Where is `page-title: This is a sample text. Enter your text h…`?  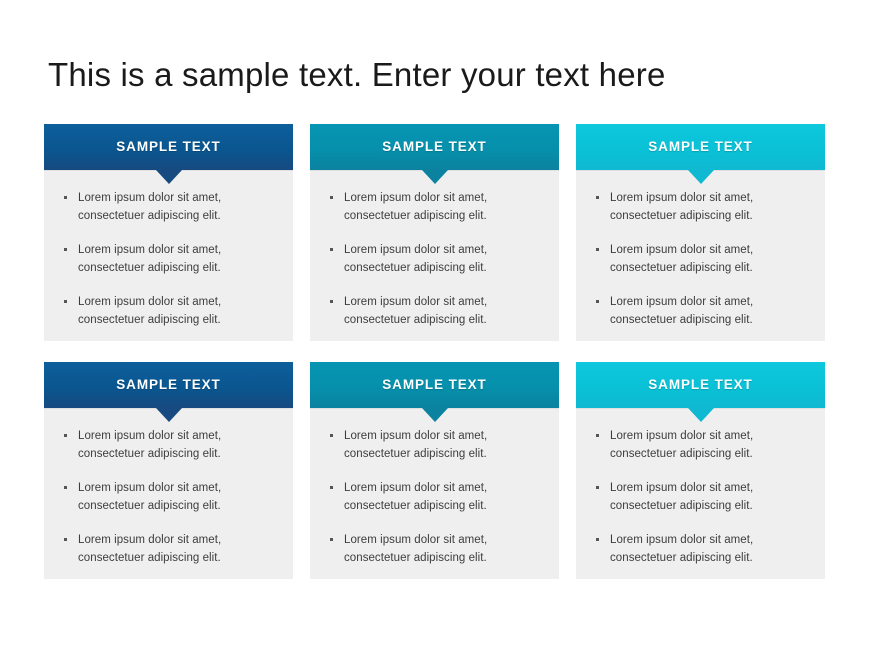
page-title: This is a sample text. Enter your text h… is located at coordinates (357, 74).